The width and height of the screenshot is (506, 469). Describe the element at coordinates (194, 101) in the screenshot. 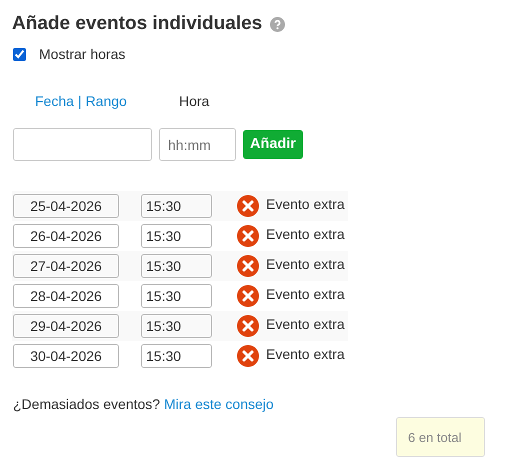

I see `column-label: Hora` at that location.